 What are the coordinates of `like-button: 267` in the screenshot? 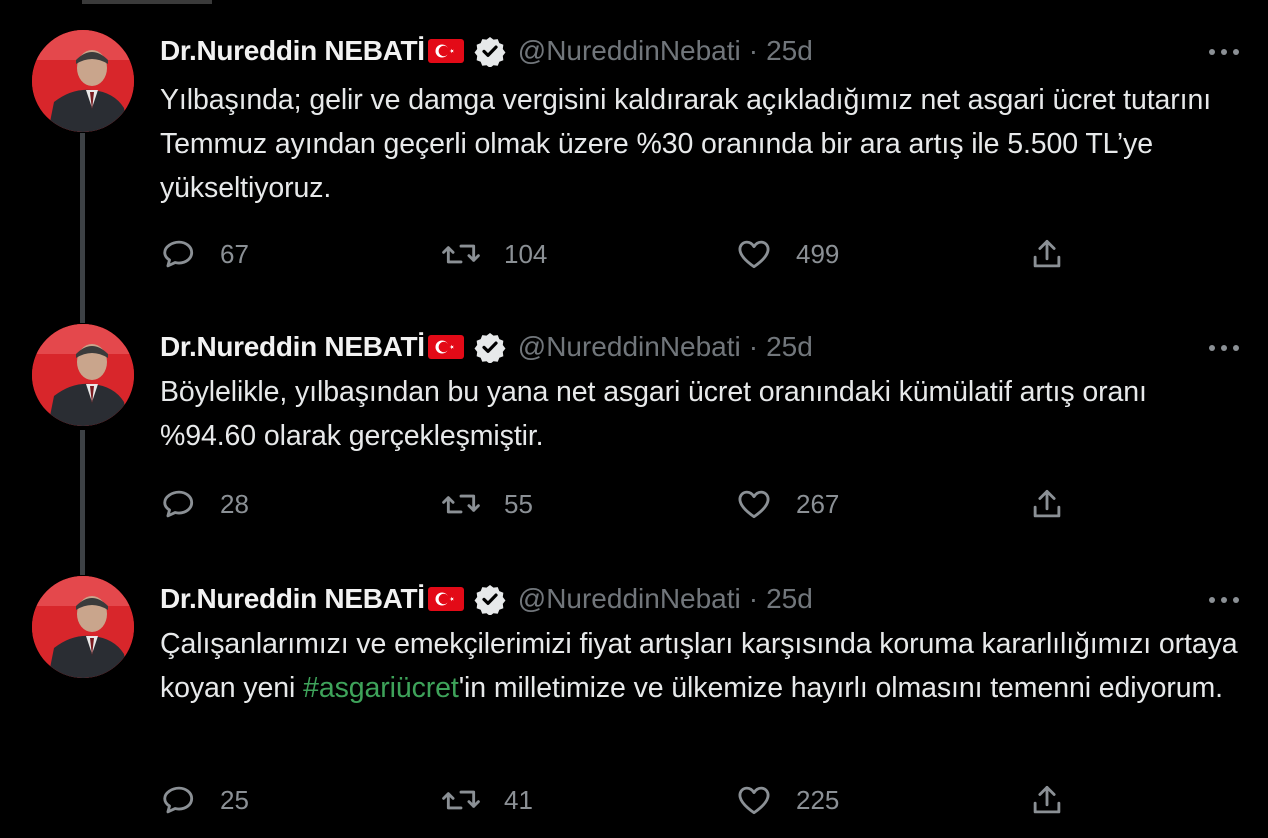 It's located at (786, 504).